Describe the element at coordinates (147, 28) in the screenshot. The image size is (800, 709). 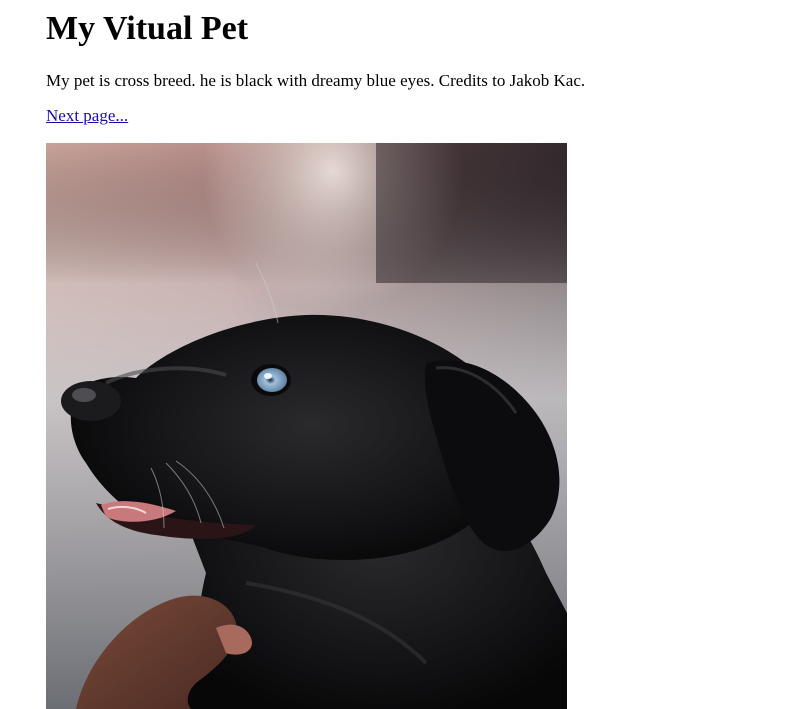
I see `page-title: My Vitual Pet` at that location.